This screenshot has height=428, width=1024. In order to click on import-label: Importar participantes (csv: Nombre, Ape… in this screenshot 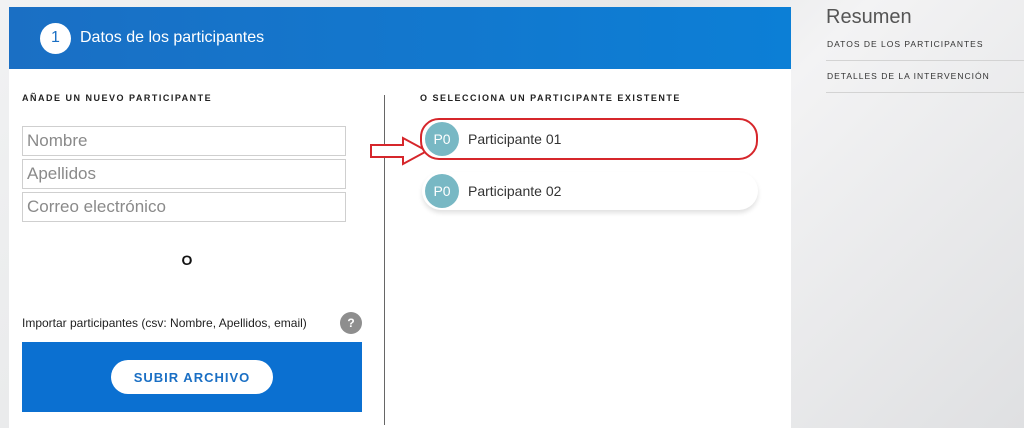, I will do `click(164, 323)`.